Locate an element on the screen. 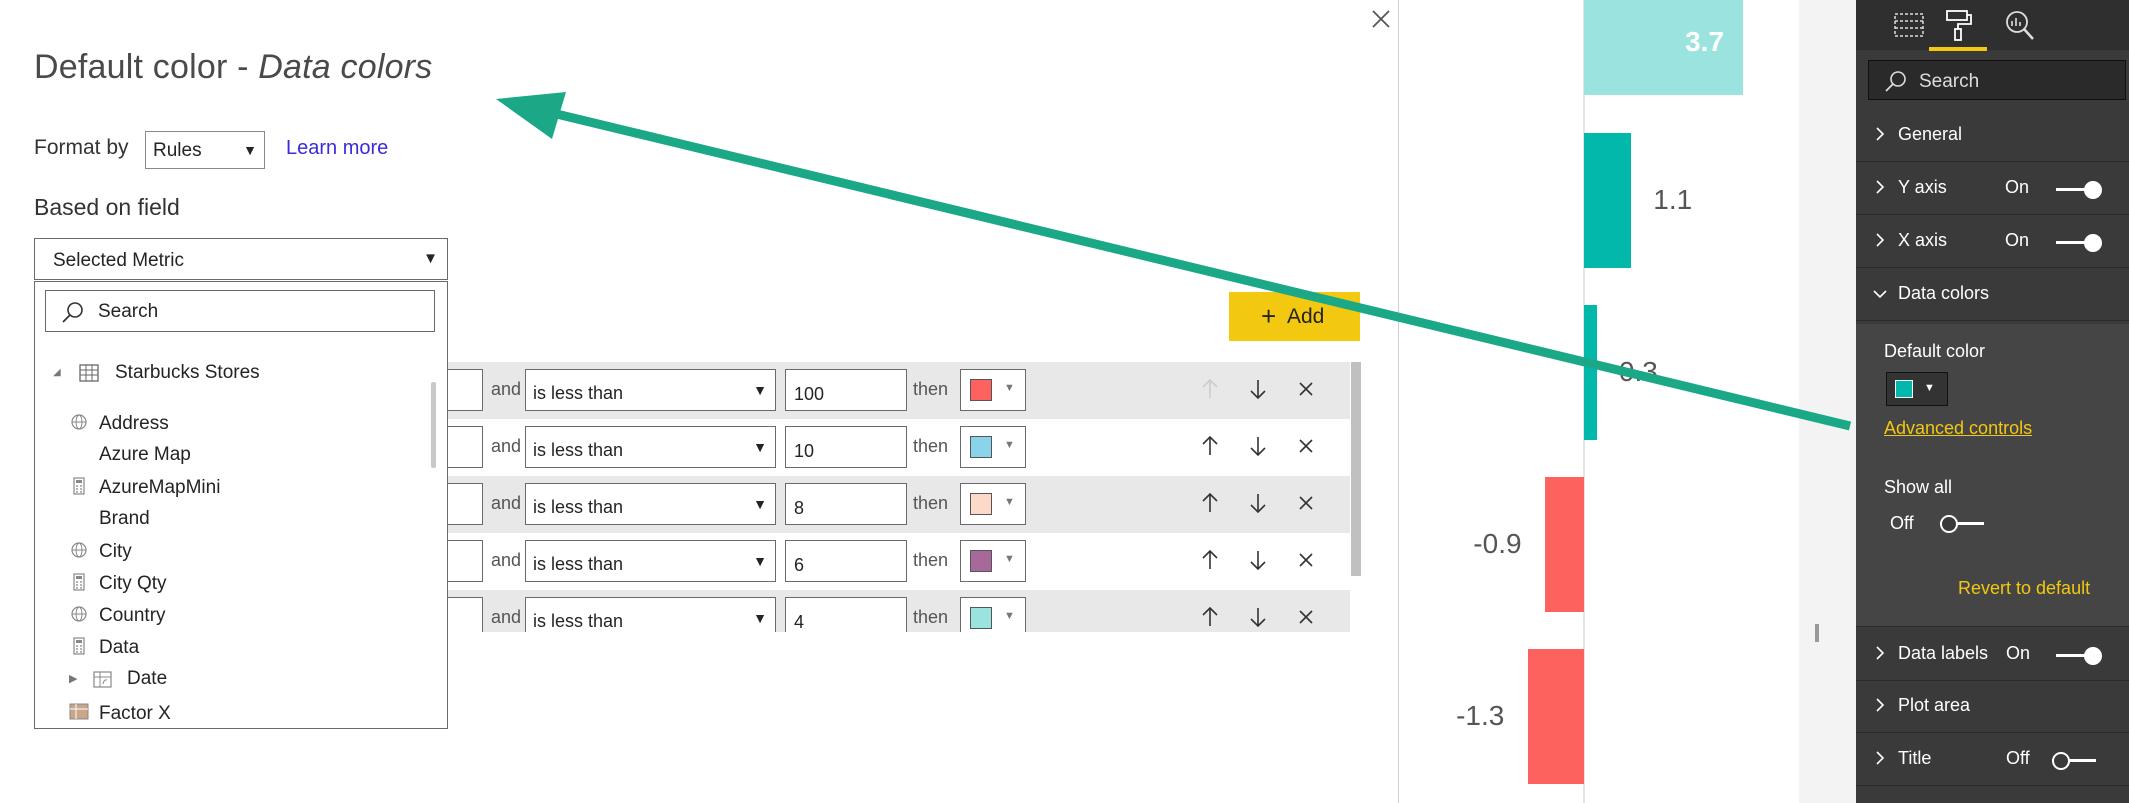  table-name: Starbucks Stores is located at coordinates (187, 372).